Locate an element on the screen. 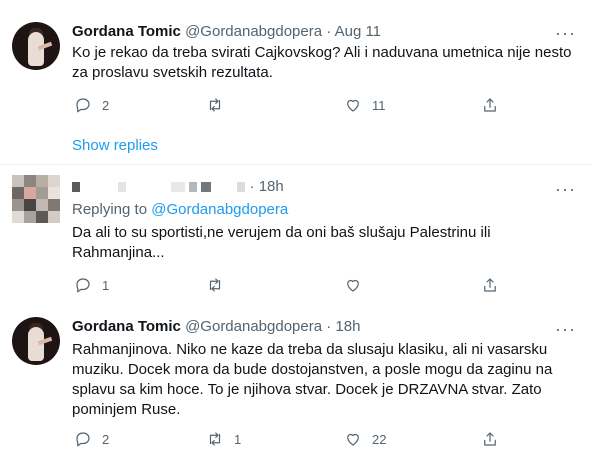 This screenshot has width=592, height=449. replying-prefix: Replying to is located at coordinates (110, 209).